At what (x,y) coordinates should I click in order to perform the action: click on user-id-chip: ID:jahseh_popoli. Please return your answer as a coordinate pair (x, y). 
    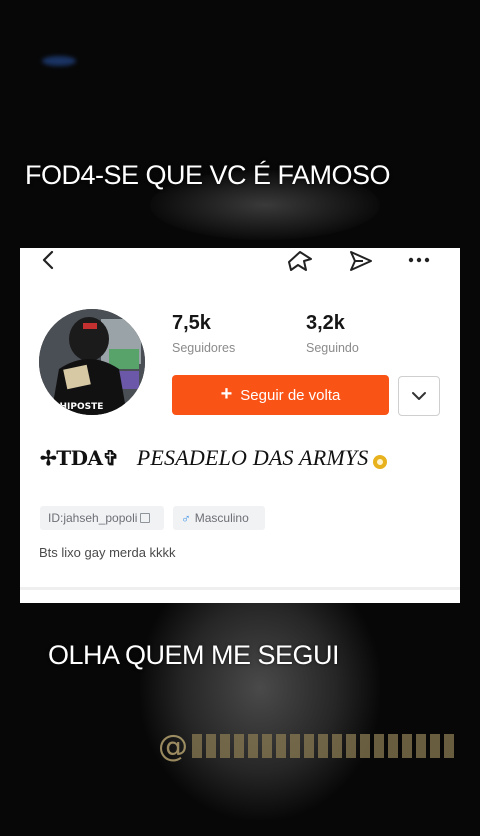
    Looking at the image, I should click on (102, 518).